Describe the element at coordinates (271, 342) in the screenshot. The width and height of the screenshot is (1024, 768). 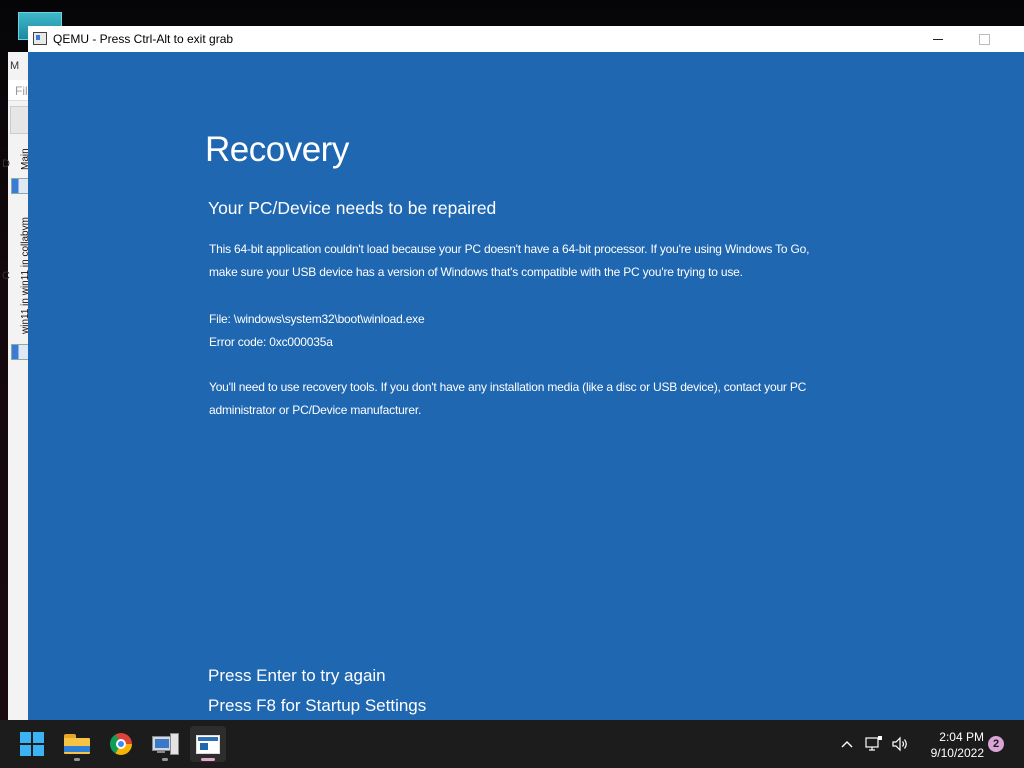
I see `error-code: Error code: 0xc000035a` at that location.